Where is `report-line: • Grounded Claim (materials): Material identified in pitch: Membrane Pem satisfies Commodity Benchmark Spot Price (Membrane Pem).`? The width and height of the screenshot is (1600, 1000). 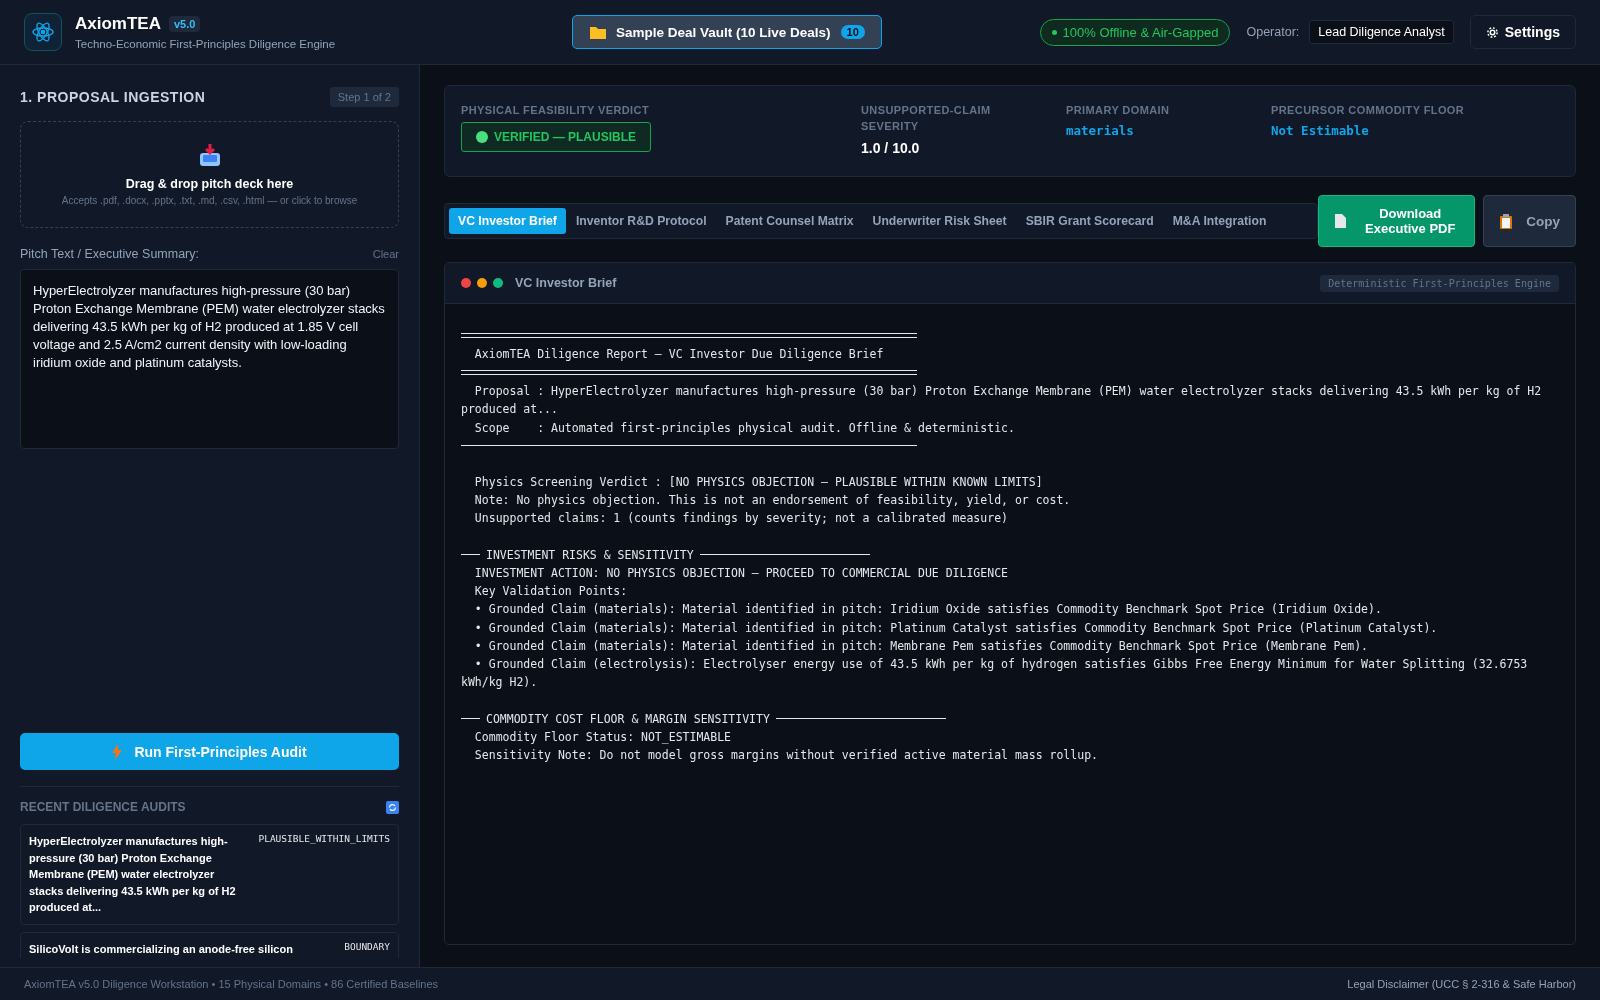
report-line: • Grounded Claim (materials): Material identified in pitch: Membrane Pem satisfies Commodity Benchmark Spot Price (Membrane Pem). is located at coordinates (920, 646).